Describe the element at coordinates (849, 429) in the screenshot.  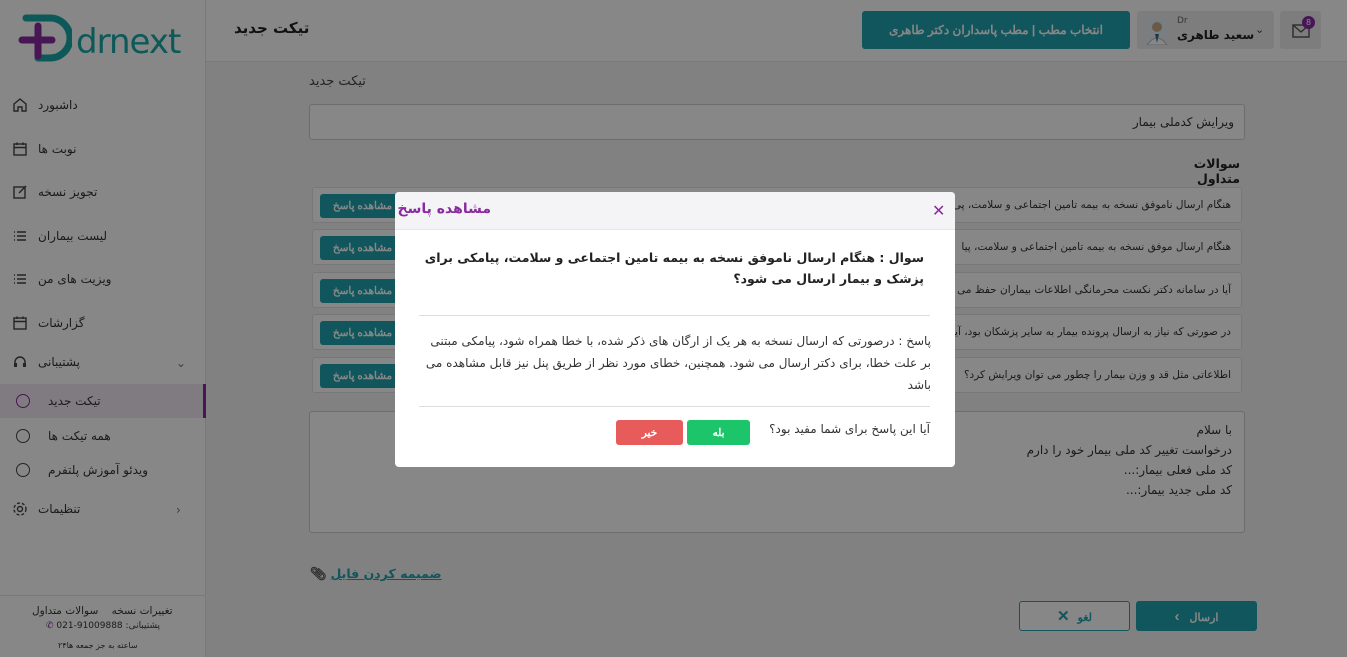
I see `helpful-question: آیا این پاسخ برای شما مفید بود؟` at that location.